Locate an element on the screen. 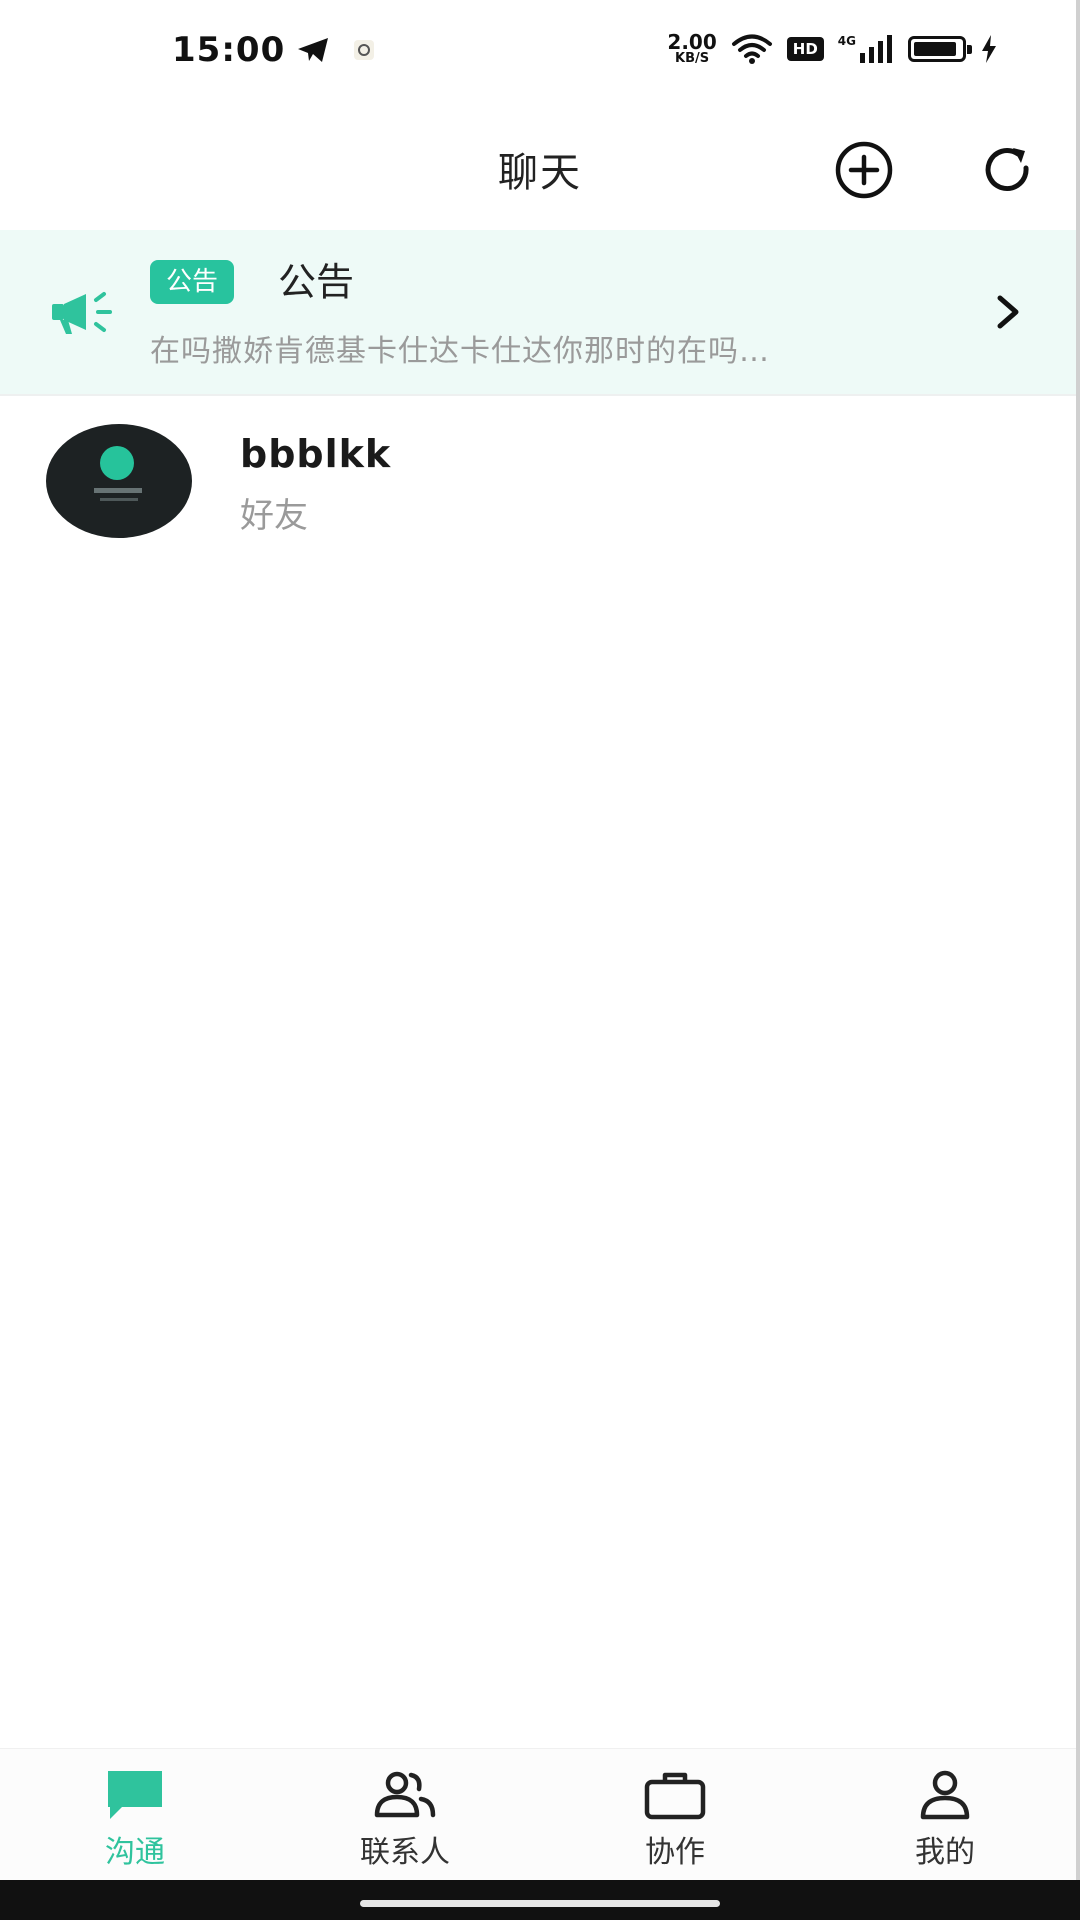 Image resolution: width=1080 pixels, height=1920 pixels. nav-label-collaboration: 协作 is located at coordinates (675, 1852).